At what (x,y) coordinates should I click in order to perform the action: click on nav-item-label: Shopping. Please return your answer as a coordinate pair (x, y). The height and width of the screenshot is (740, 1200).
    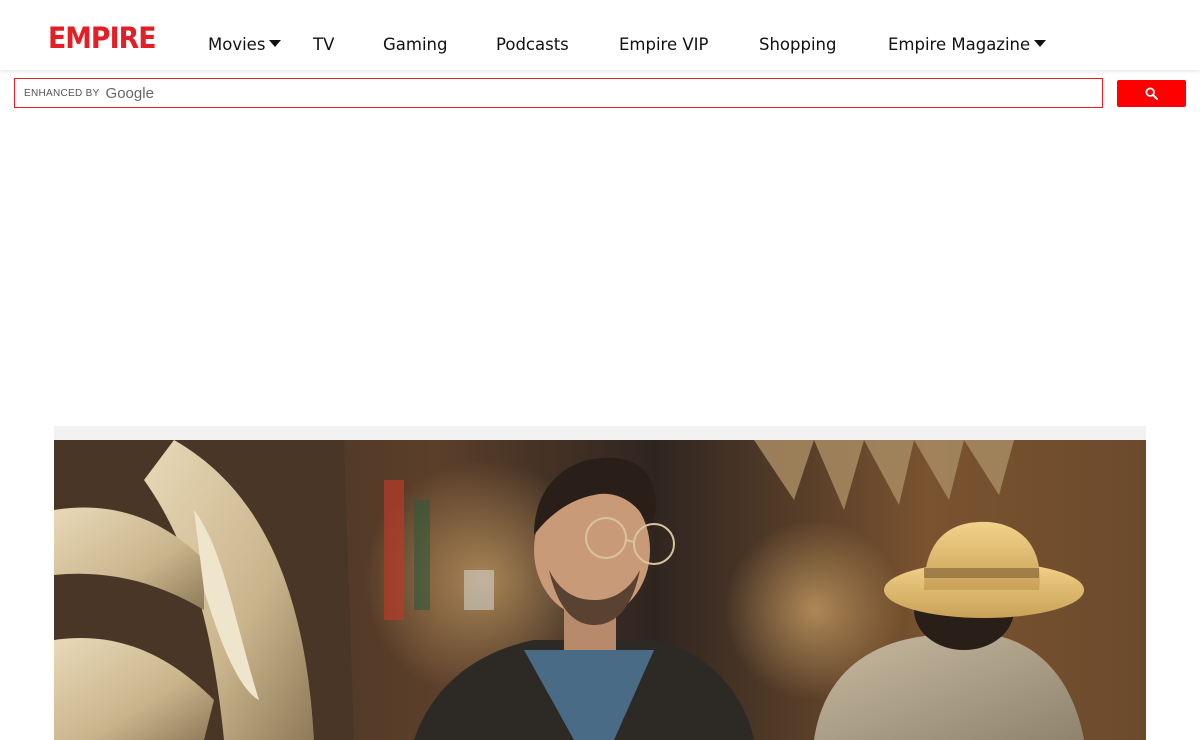
    Looking at the image, I should click on (798, 44).